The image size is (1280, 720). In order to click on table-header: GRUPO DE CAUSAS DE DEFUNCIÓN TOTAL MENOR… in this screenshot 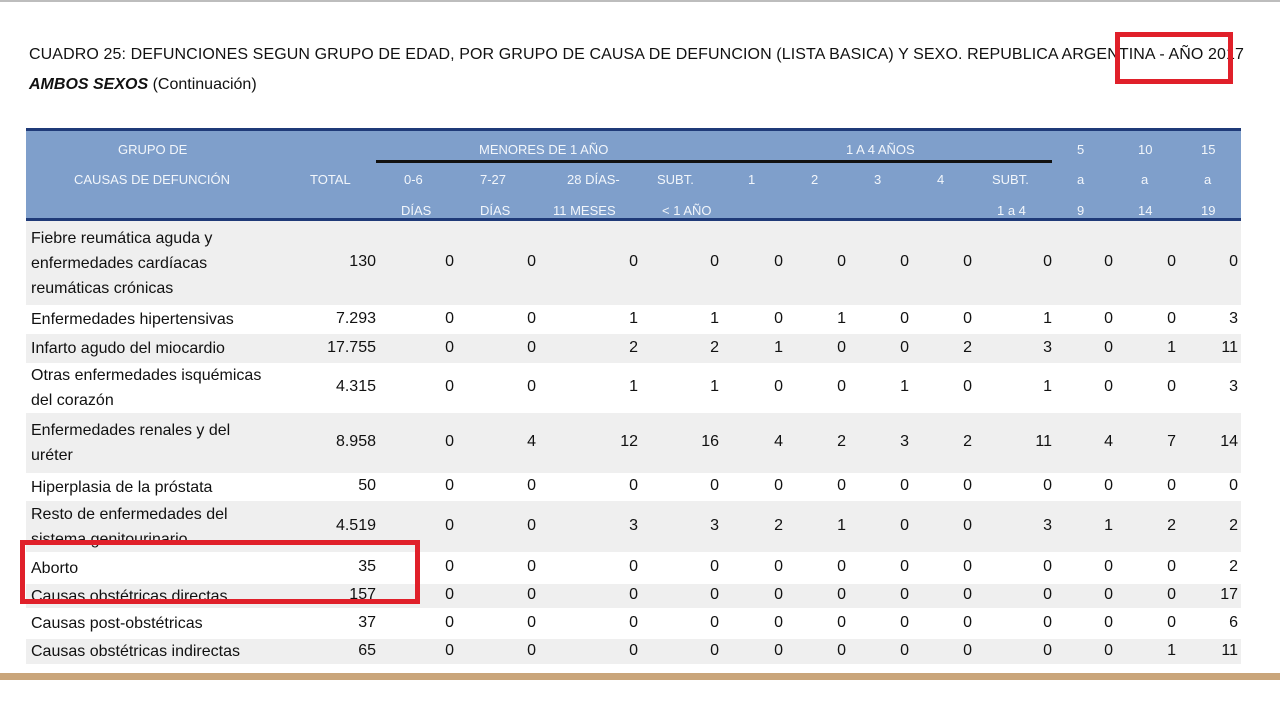, I will do `click(633, 174)`.